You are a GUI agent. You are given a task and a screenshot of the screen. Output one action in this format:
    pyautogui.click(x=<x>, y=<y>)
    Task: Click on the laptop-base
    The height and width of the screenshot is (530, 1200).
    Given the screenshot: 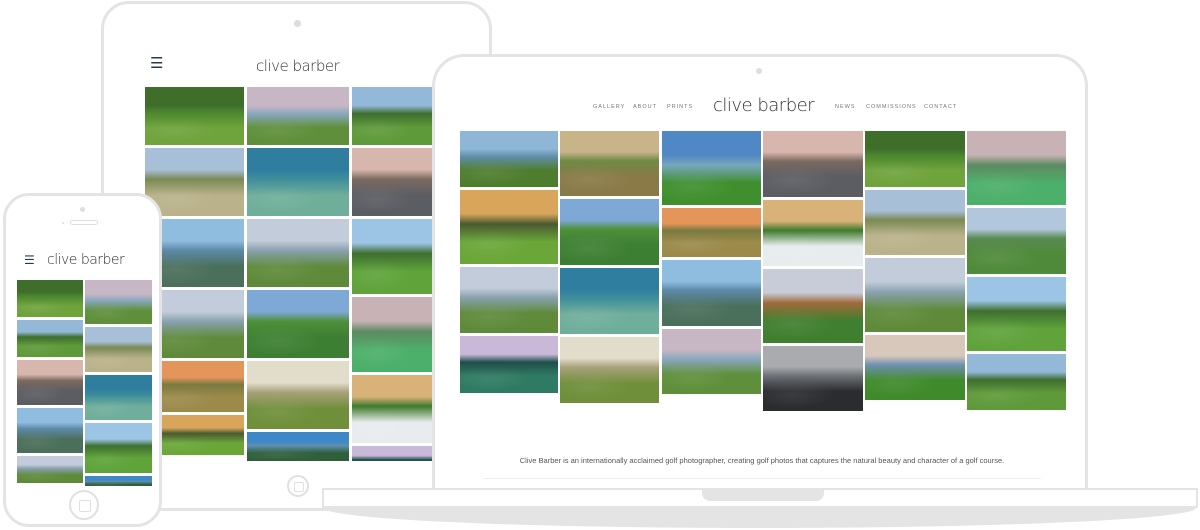 What is the action you would take?
    pyautogui.click(x=760, y=498)
    